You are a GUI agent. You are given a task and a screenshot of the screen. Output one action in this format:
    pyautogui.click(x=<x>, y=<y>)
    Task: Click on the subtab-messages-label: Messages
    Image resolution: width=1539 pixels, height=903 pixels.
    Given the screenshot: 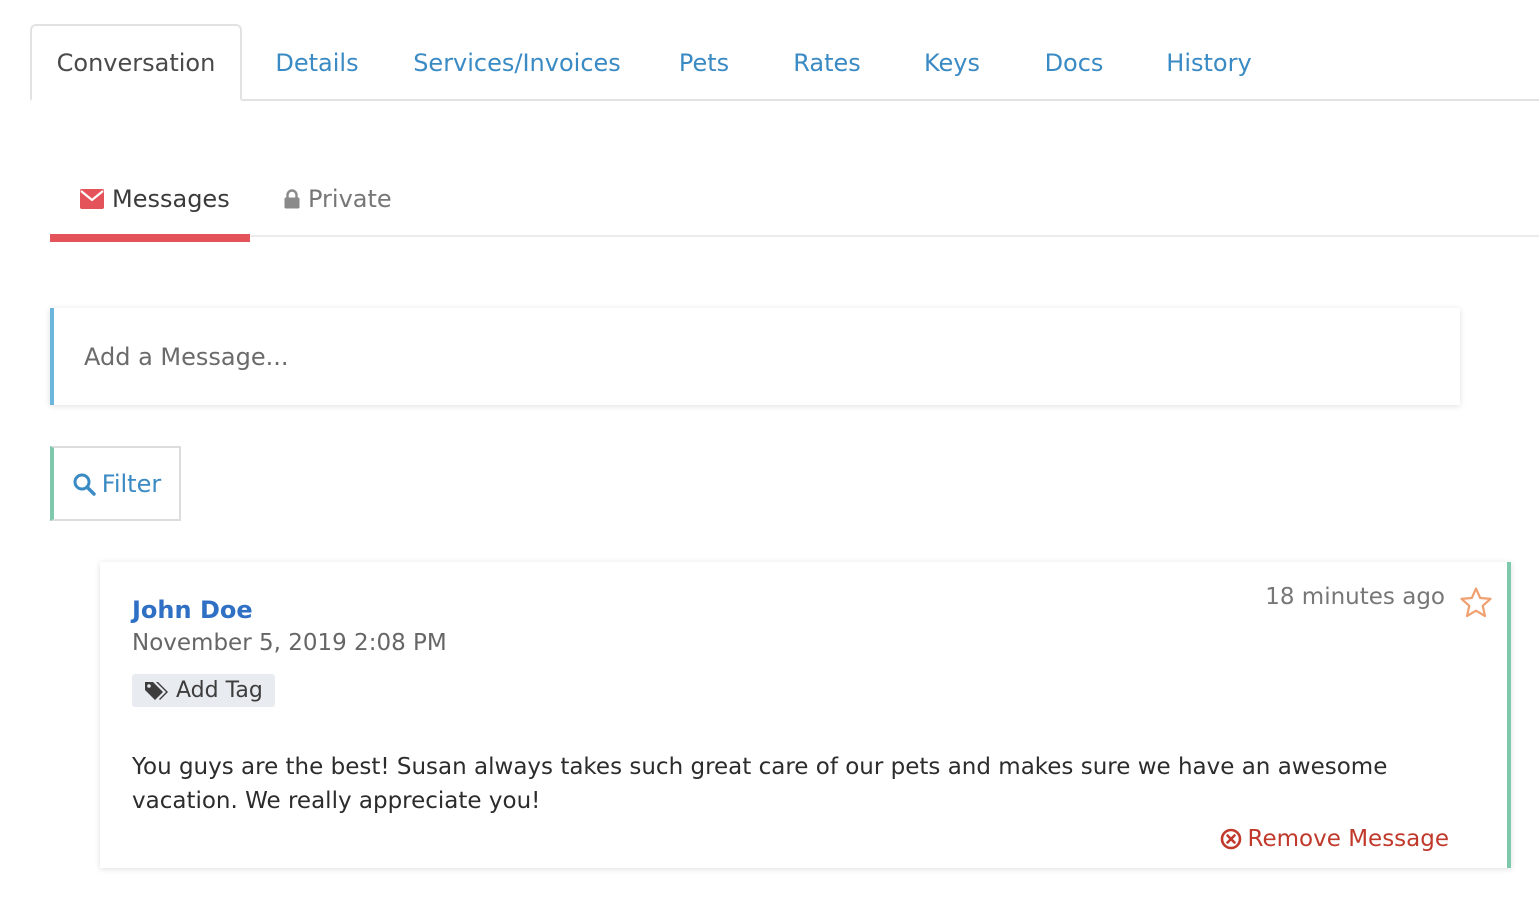 What is the action you would take?
    pyautogui.click(x=171, y=199)
    